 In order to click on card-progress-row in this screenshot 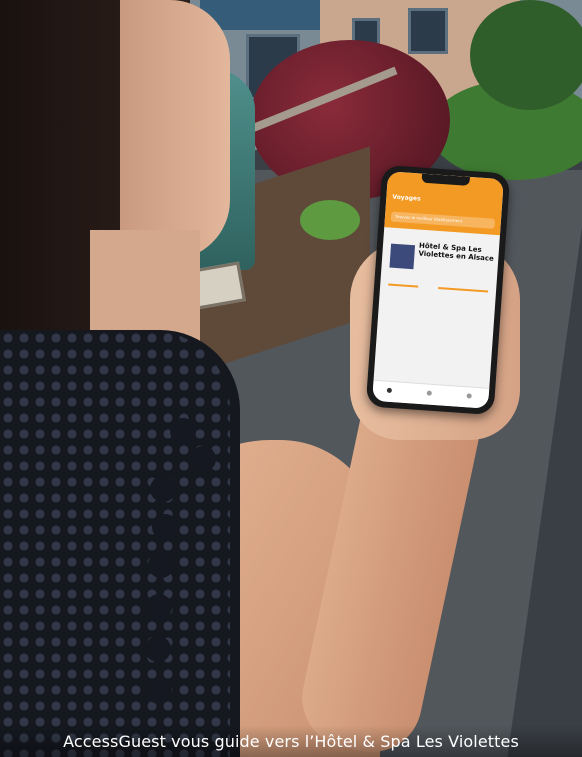, I will do `click(438, 288)`.